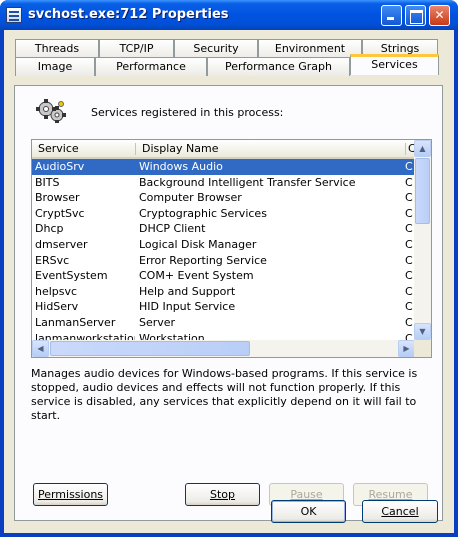 This screenshot has width=458, height=537. Describe the element at coordinates (422, 240) in the screenshot. I see `vertical-scrollbar: ▲ ▼` at that location.